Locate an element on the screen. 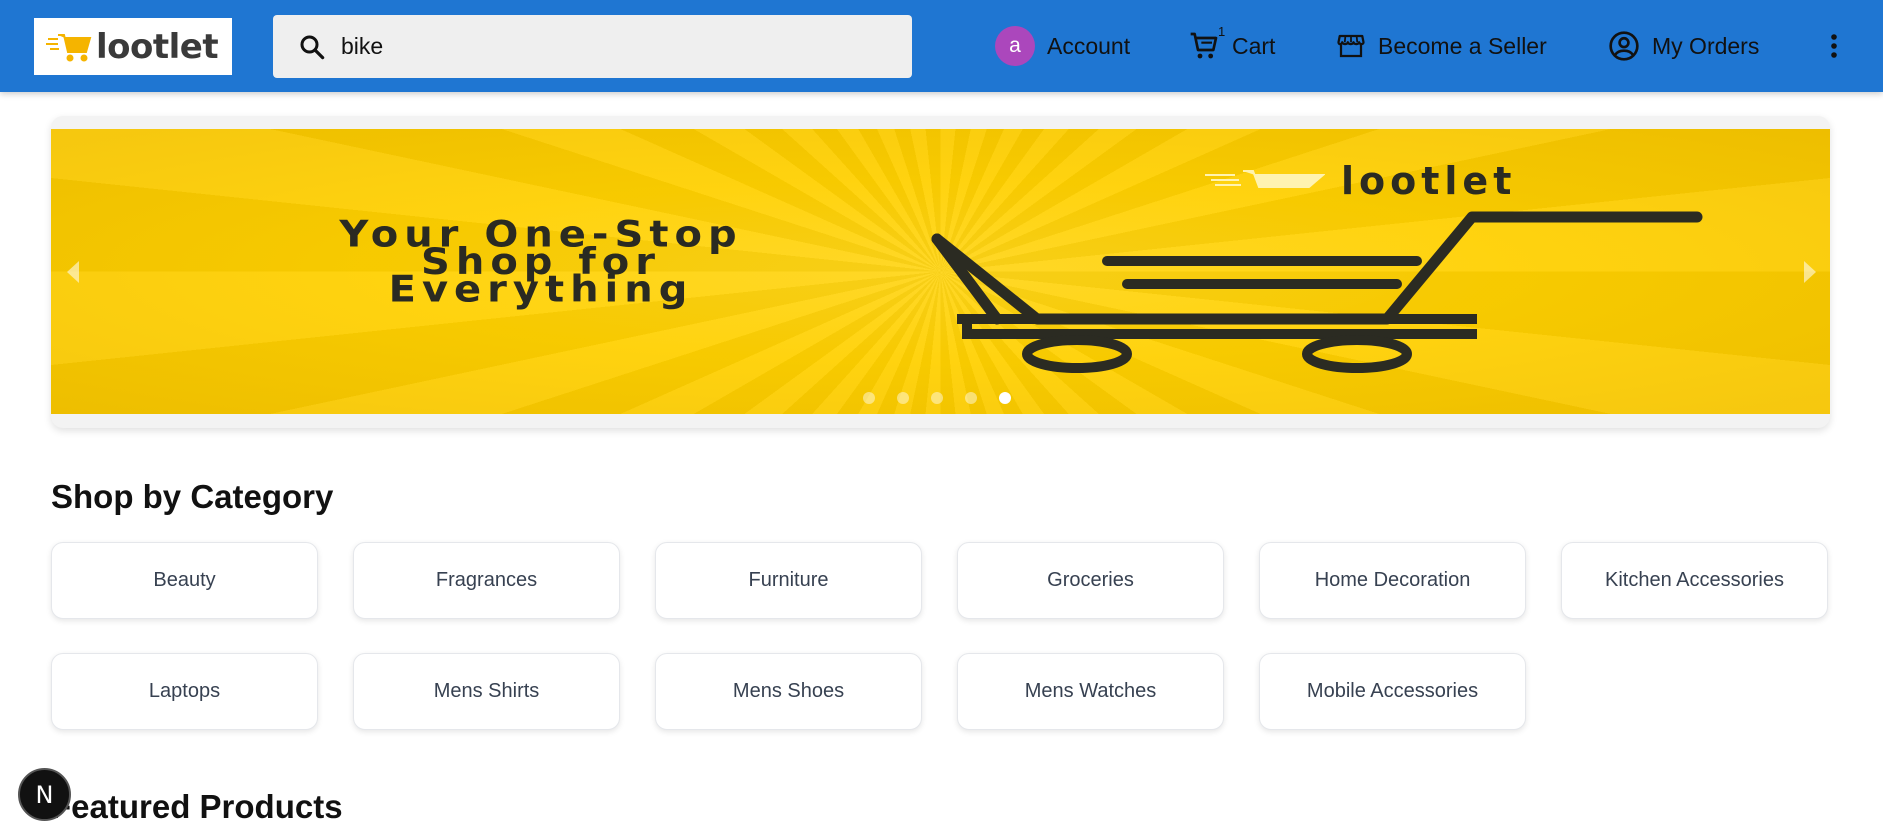 This screenshot has height=838, width=1883. carousel-prev-arrow is located at coordinates (73, 272).